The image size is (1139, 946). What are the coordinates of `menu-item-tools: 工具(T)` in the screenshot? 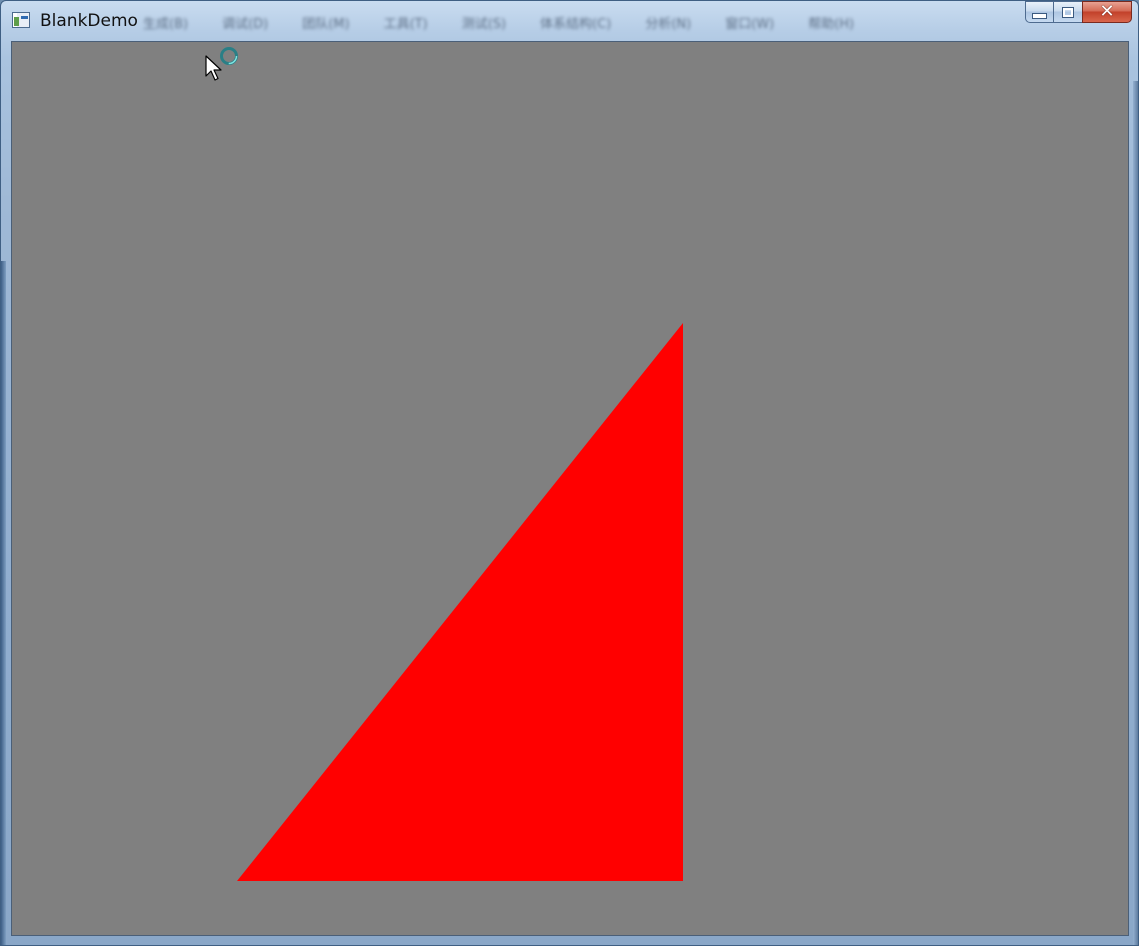 It's located at (405, 24).